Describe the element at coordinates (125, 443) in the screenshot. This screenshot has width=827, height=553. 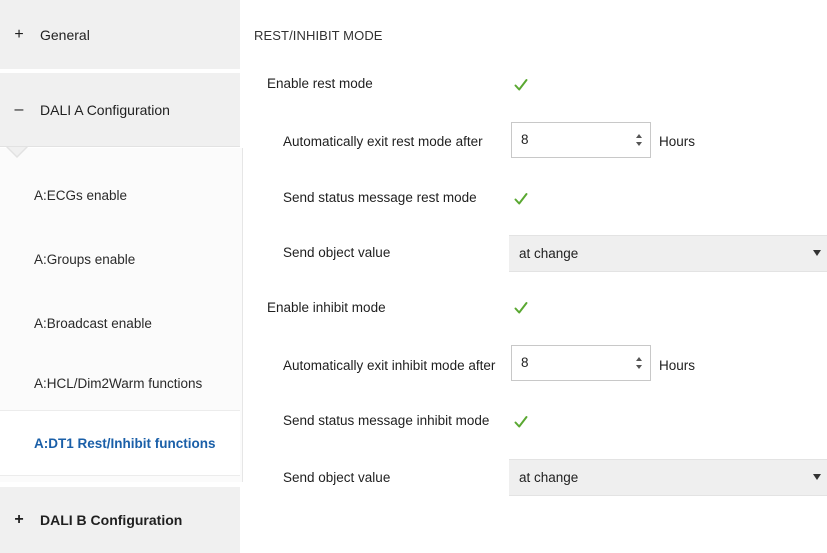
I see `sidebar-item-label: A:DT1 Rest/Inhibit functions` at that location.